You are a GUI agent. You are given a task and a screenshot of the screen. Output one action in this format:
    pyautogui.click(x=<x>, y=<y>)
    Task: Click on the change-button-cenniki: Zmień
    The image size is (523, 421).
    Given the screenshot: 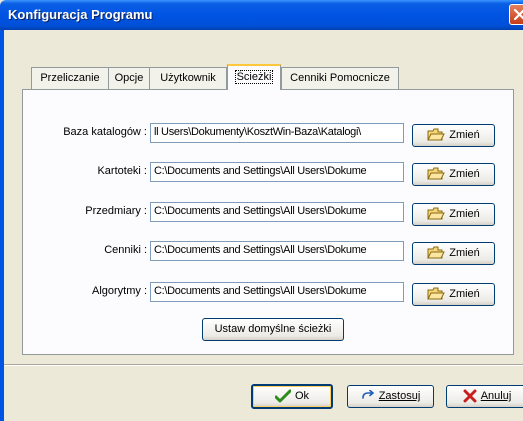 What is the action you would take?
    pyautogui.click(x=453, y=253)
    